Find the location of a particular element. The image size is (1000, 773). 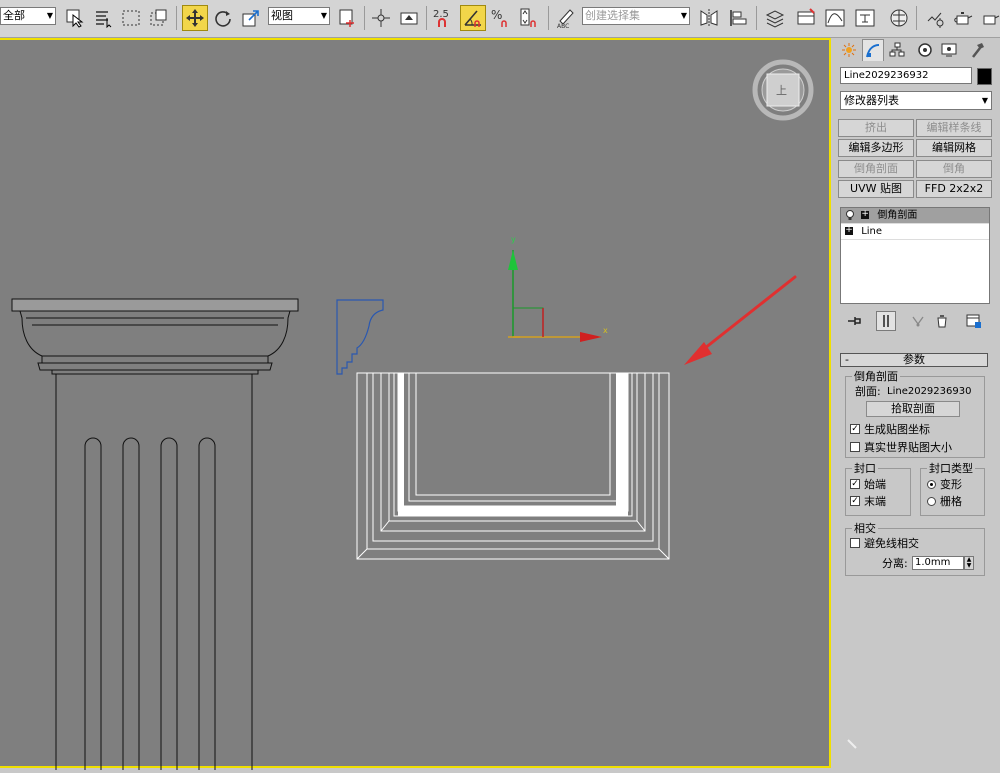

percent-snap-button: % is located at coordinates (501, 18).